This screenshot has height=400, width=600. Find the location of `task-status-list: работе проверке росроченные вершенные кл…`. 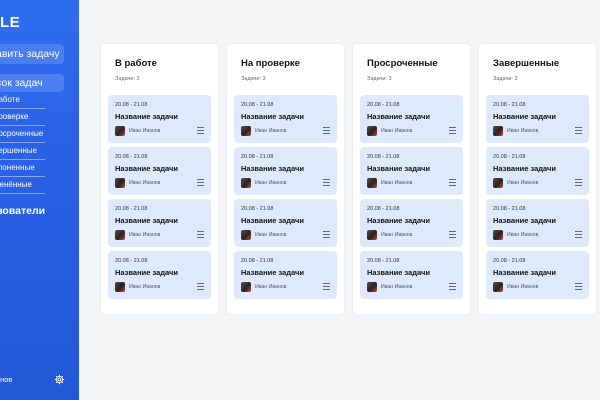

task-status-list: работе проверке росроченные вершенные кл… is located at coordinates (22, 143).